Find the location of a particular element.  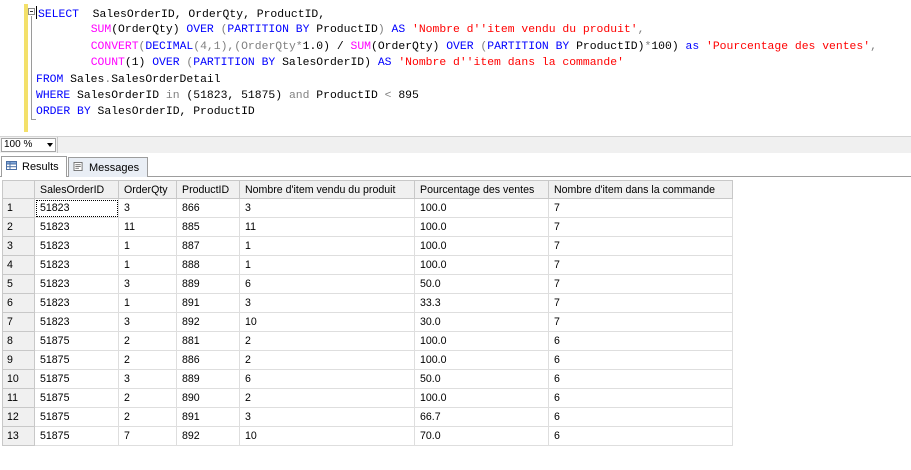

table-row: 8 51875 2 881 2 100.0 6 is located at coordinates (367, 341).